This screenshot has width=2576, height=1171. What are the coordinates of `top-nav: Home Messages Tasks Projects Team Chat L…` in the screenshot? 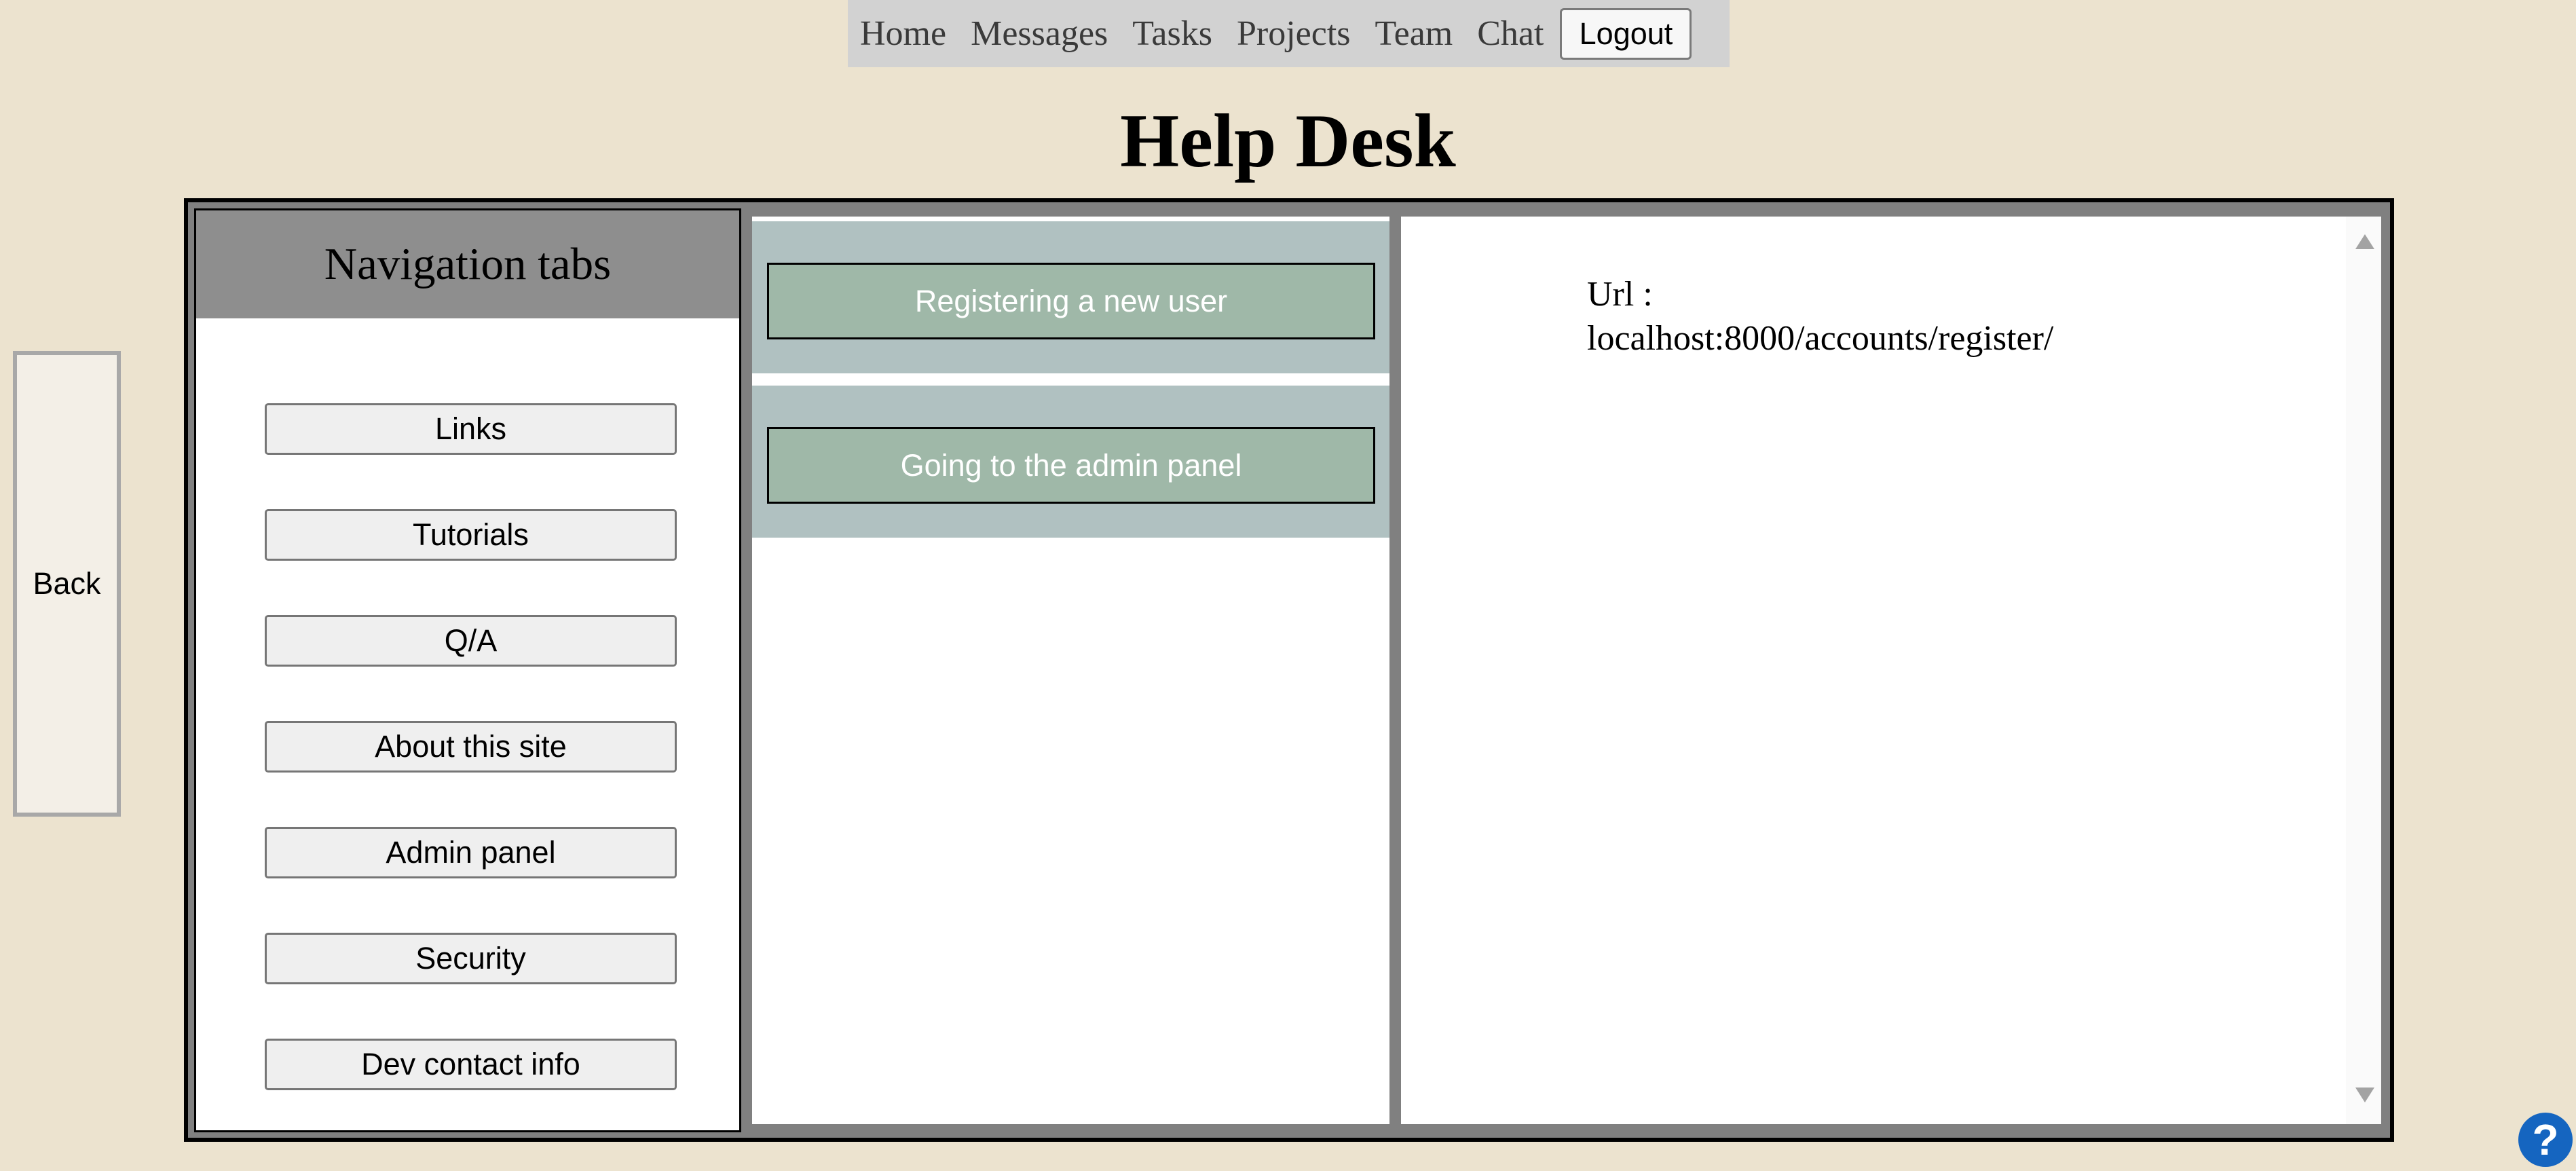 It's located at (1289, 33).